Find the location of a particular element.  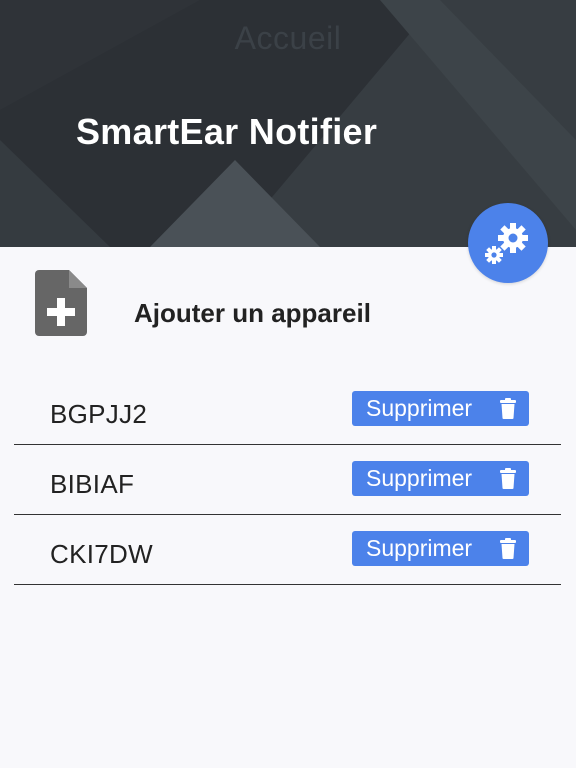

gears-icon is located at coordinates (506, 243).